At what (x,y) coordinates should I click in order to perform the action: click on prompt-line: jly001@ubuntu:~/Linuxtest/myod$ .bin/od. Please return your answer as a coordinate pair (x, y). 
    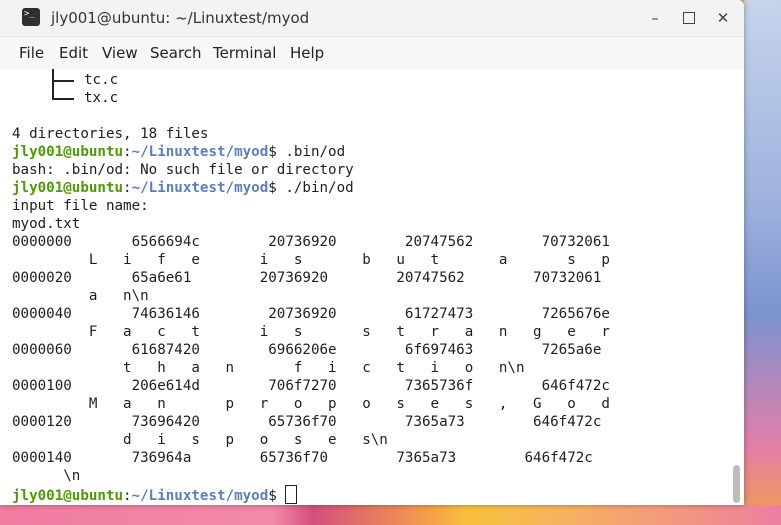
    Looking at the image, I should click on (178, 152).